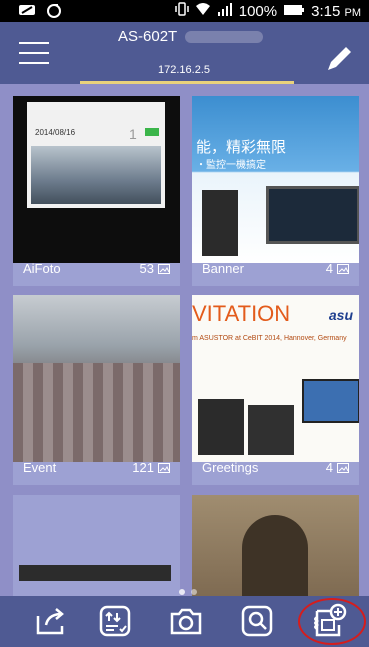 The height and width of the screenshot is (647, 369). I want to click on notification-icon, so click(27, 13).